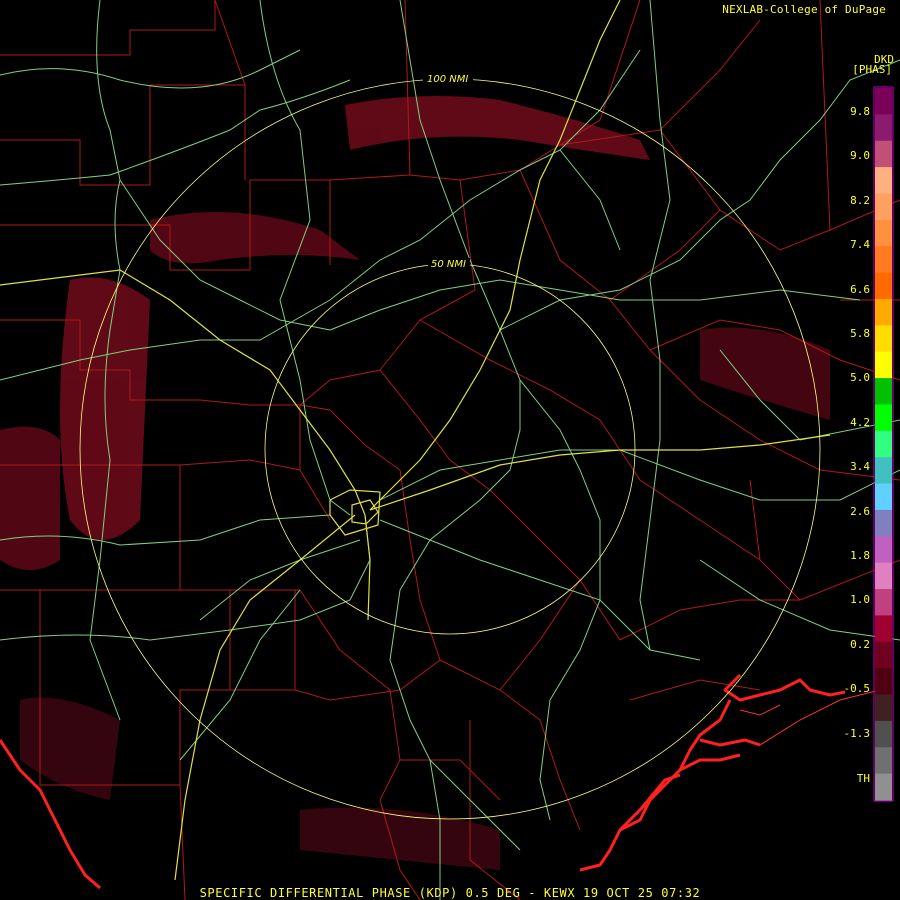 The width and height of the screenshot is (900, 900). What do you see at coordinates (857, 689) in the screenshot?
I see `legend-tick-label: -0.5` at bounding box center [857, 689].